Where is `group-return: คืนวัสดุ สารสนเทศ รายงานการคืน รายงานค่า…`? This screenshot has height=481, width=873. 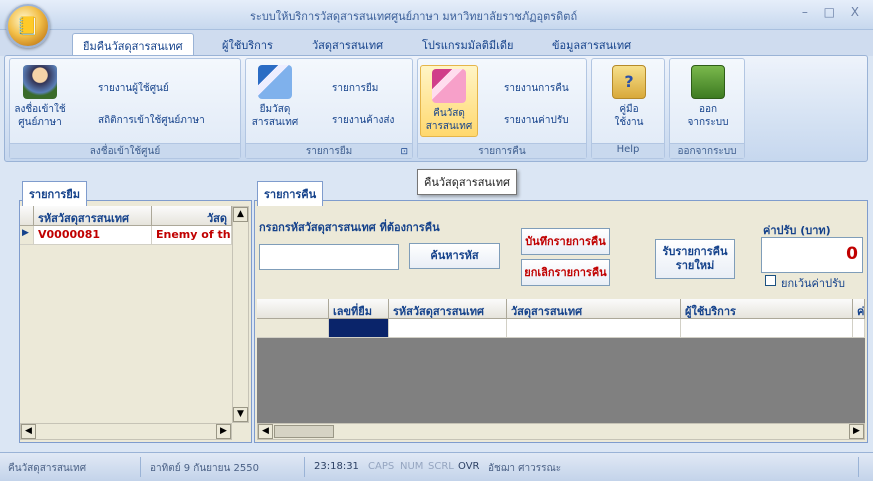
group-return: คืนวัสดุ สารสนเทศ รายงานการคืน รายงานค่า… is located at coordinates (502, 108).